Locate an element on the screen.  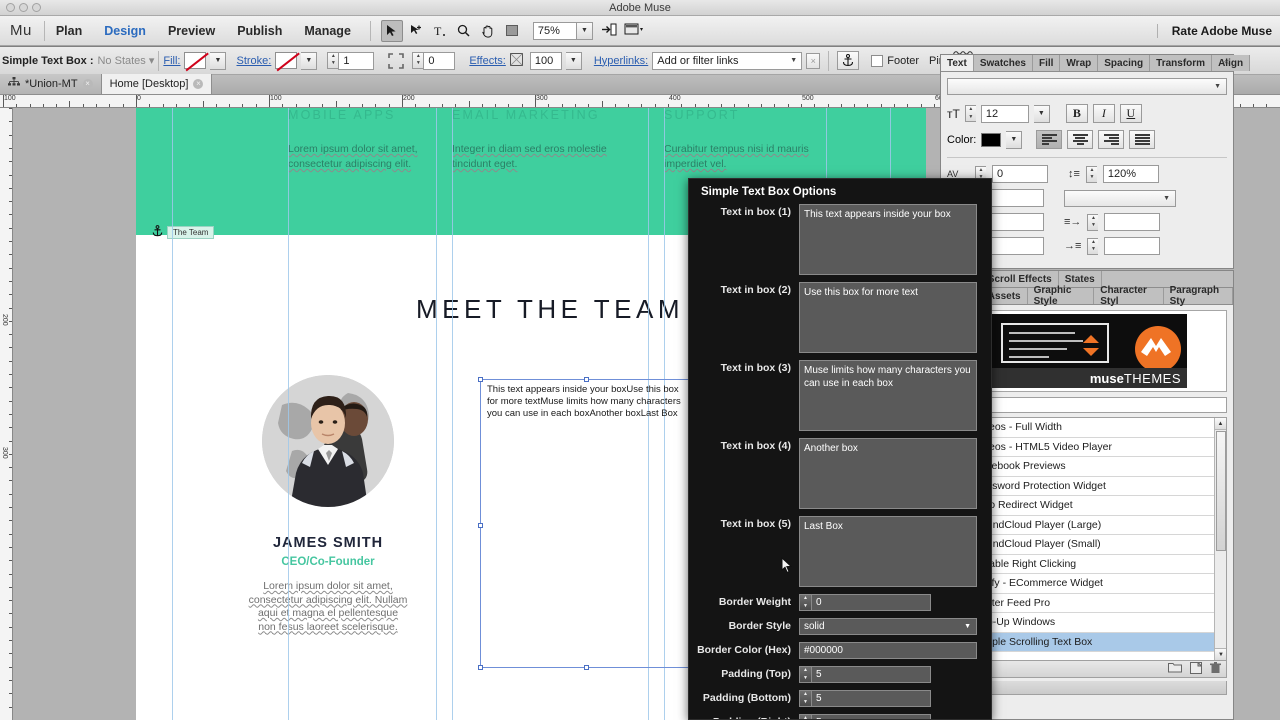
tab-text: Text is located at coordinates (957, 63).